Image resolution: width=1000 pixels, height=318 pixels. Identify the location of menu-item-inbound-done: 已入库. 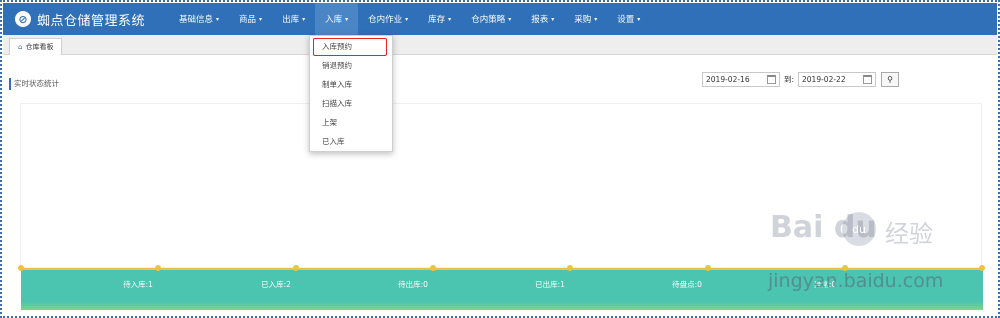
(333, 142).